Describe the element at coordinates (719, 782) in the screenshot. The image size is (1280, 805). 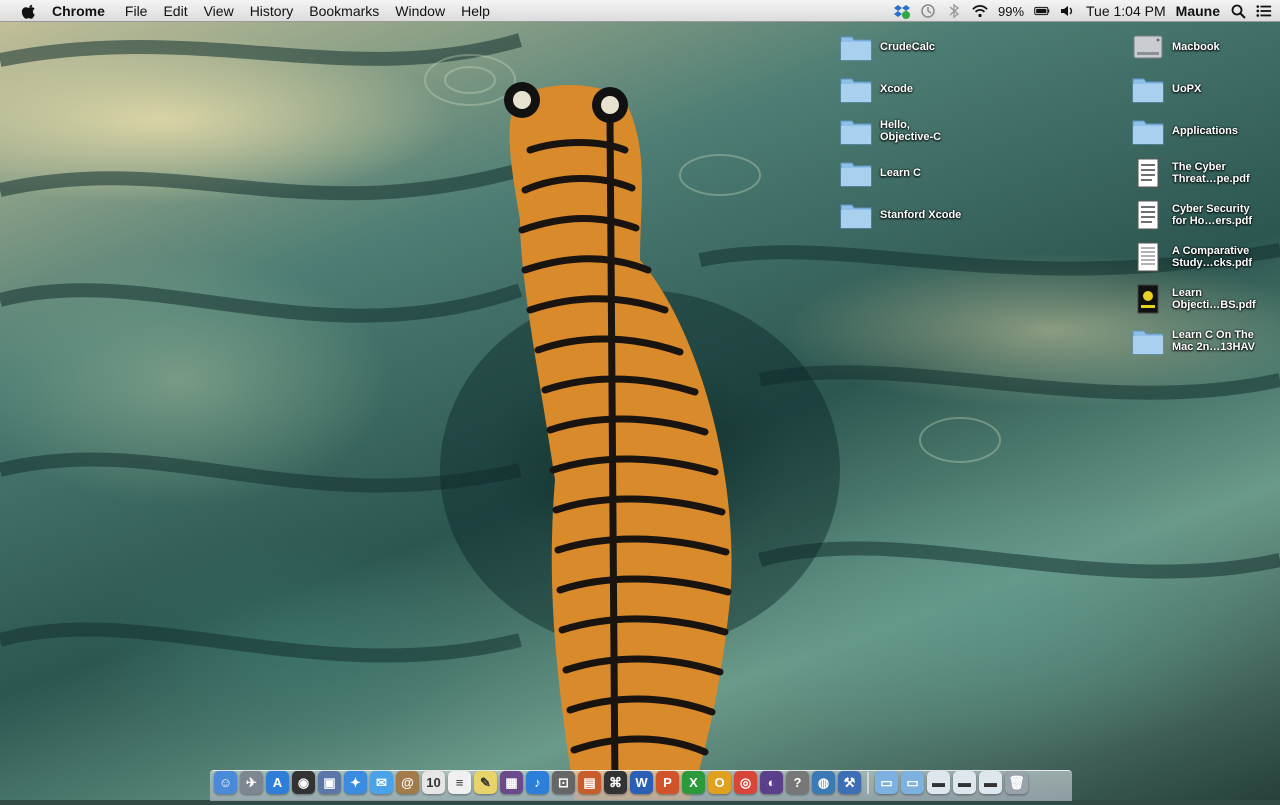
I see `dock-microsoft-outlook-icon: O` at that location.